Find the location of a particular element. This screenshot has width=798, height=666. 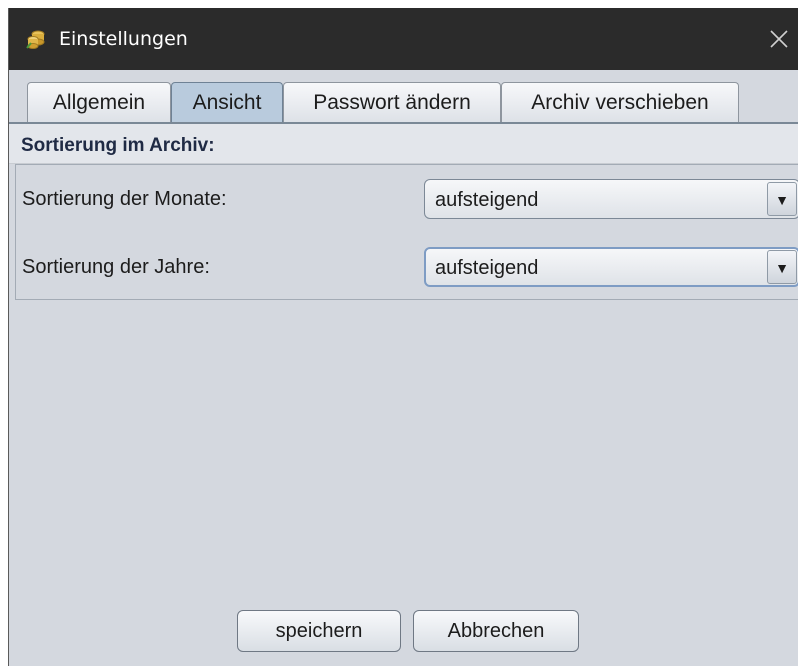

tab-archiv-verschieben: Archiv verschieben is located at coordinates (620, 102).